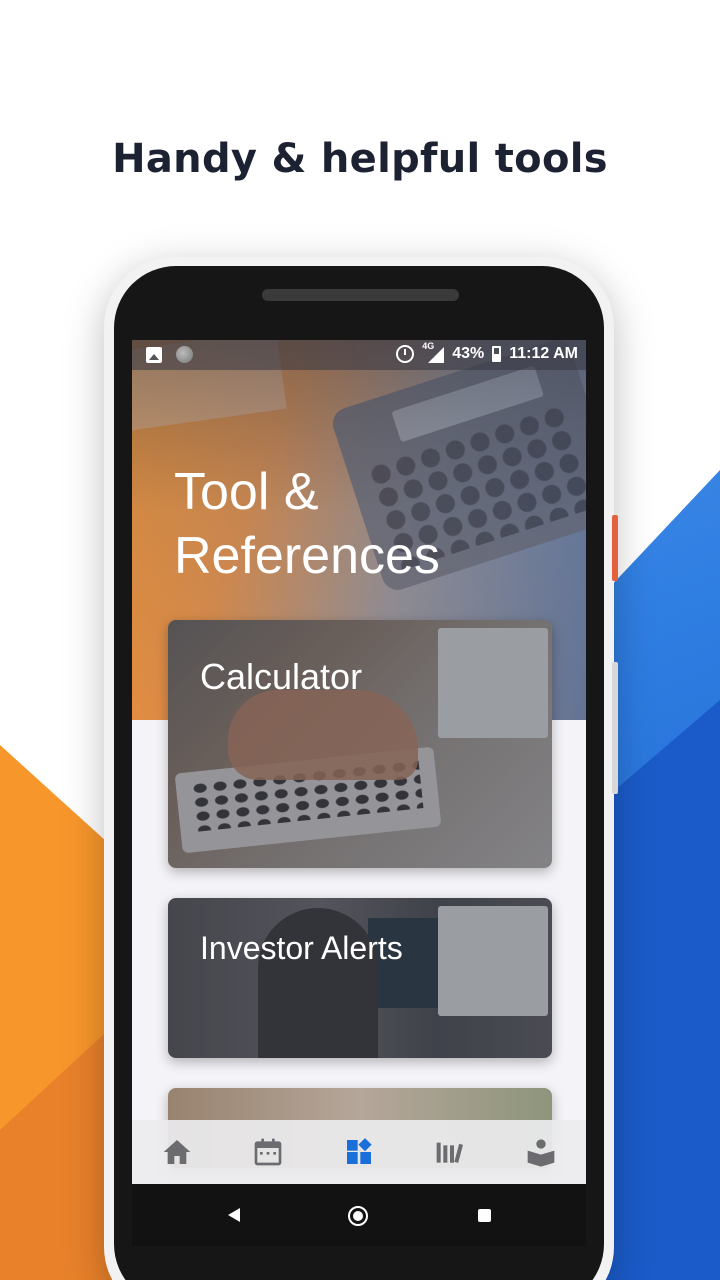 This screenshot has height=1280, width=720. I want to click on home-button-icon, so click(358, 1216).